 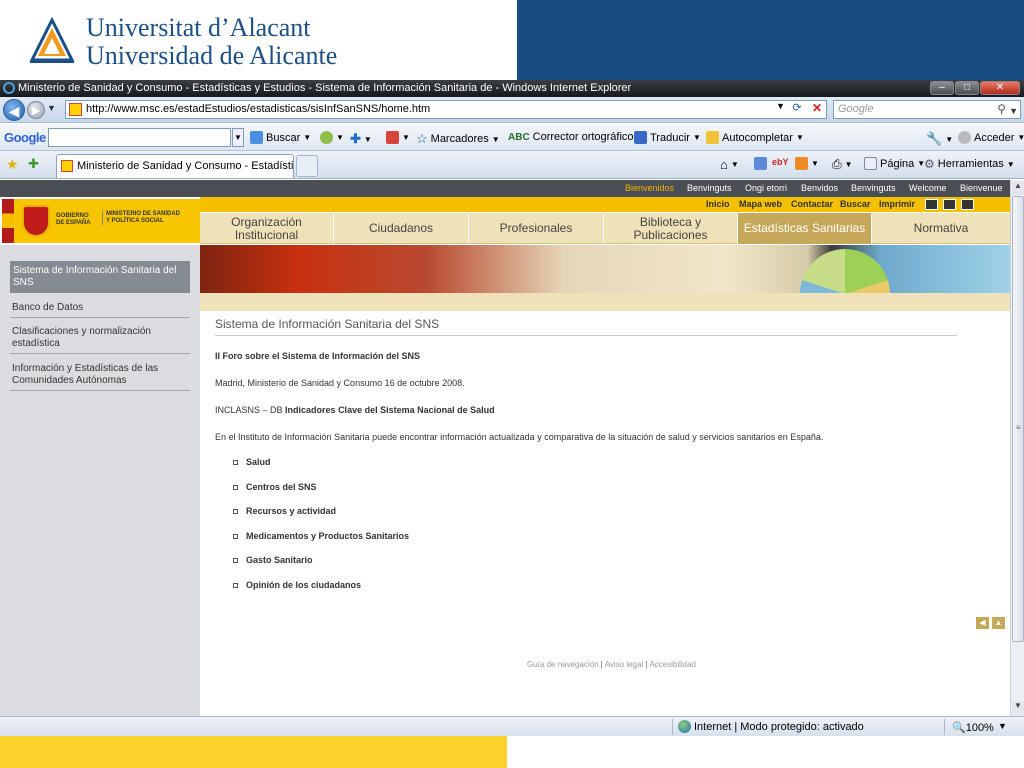 What do you see at coordinates (355, 138) in the screenshot?
I see `plus-icon: ✚` at bounding box center [355, 138].